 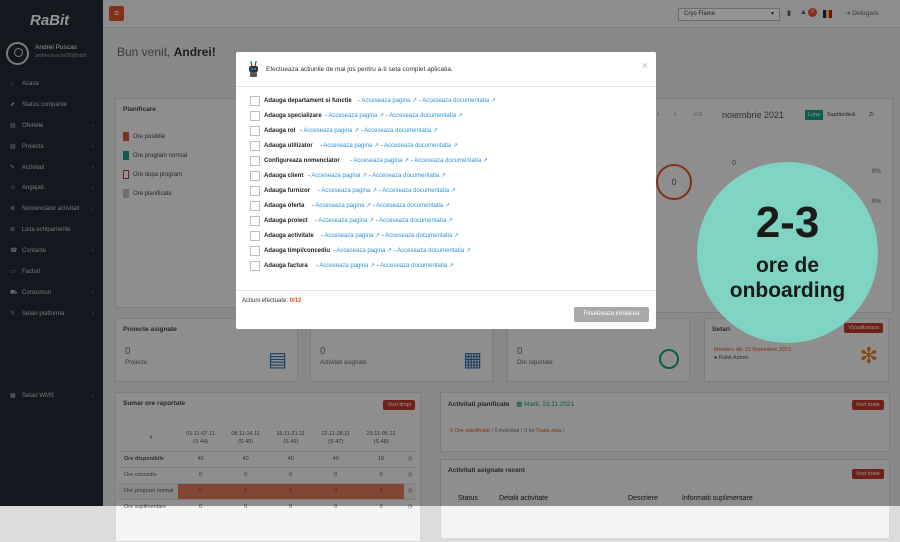 I want to click on task-name: Adauga rol, so click(x=280, y=131).